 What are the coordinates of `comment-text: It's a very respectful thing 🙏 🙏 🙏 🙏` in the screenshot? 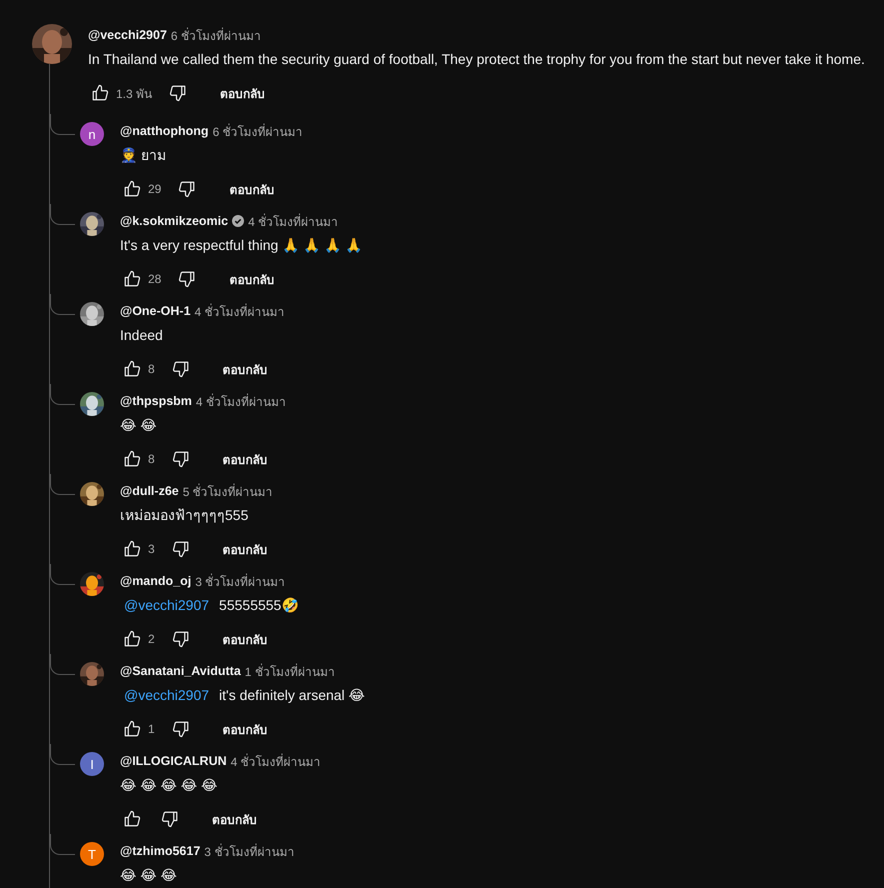 It's located at (241, 245).